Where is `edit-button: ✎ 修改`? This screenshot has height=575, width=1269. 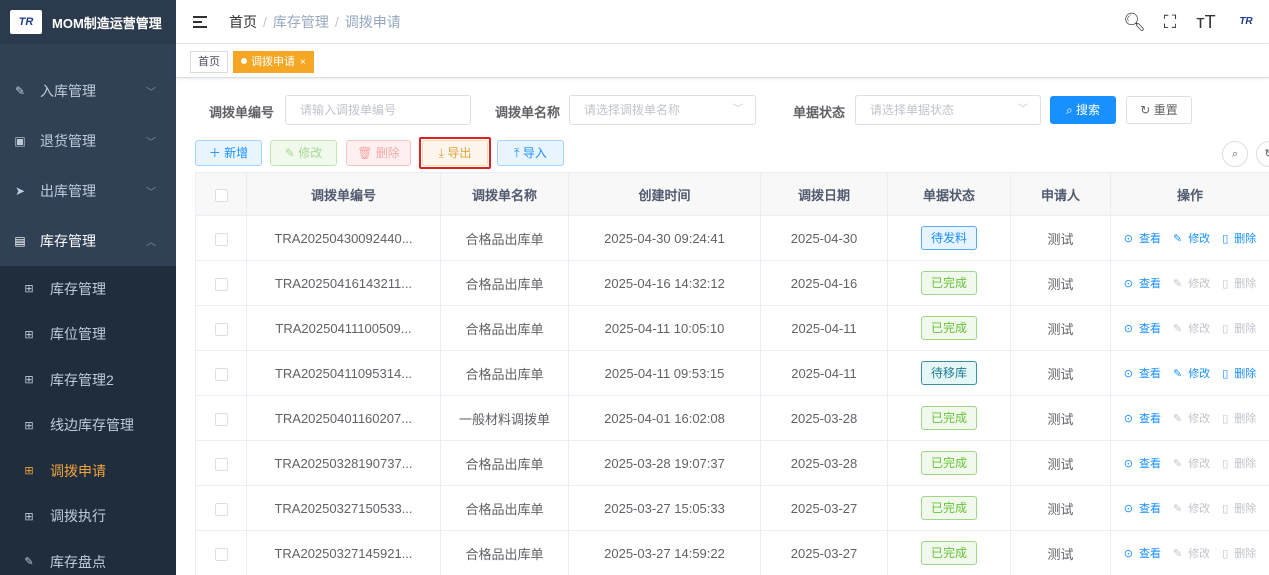
edit-button: ✎ 修改 is located at coordinates (303, 153).